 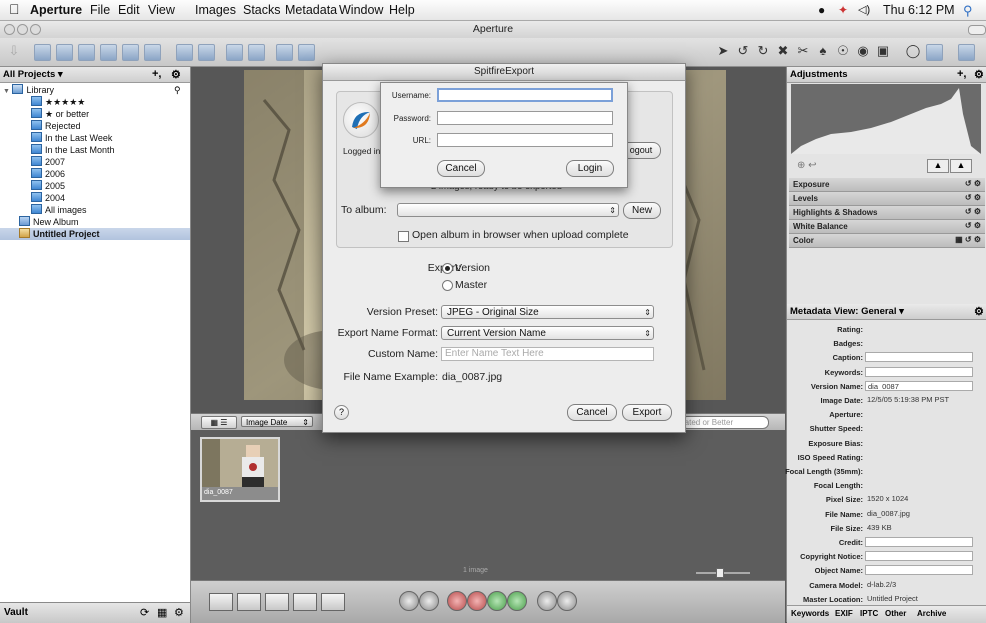 What do you see at coordinates (803, 51) in the screenshot?
I see `crop-tool-icon: ✂` at bounding box center [803, 51].